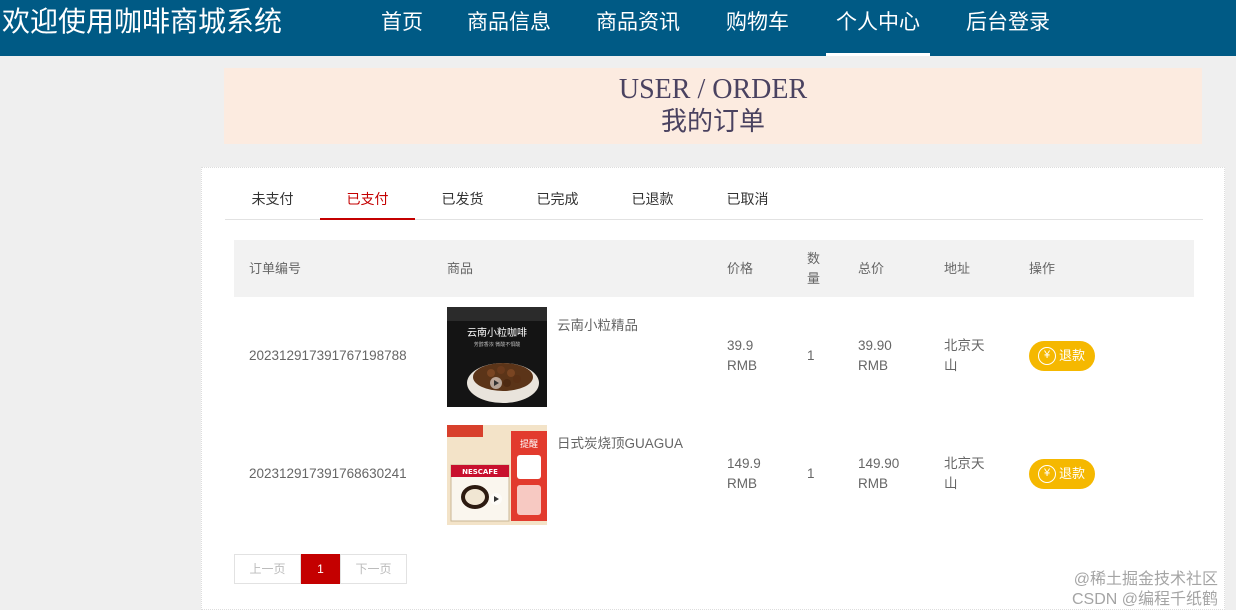 The height and width of the screenshot is (610, 1236). Describe the element at coordinates (1145, 590) in the screenshot. I see `watermark: @稀土掘金技术社区 CSDN @编程千纸鹤` at that location.